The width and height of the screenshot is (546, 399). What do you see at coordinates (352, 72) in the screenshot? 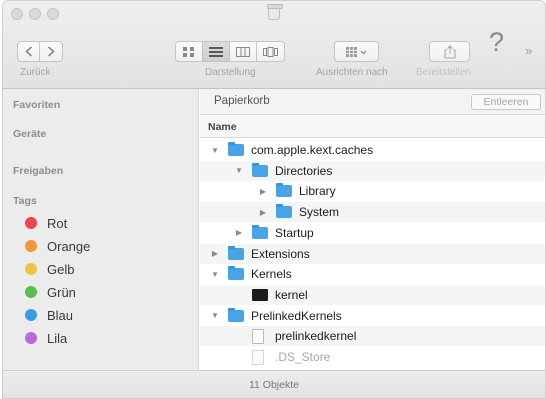
I see `arrange-label: Ausrichten nach` at bounding box center [352, 72].